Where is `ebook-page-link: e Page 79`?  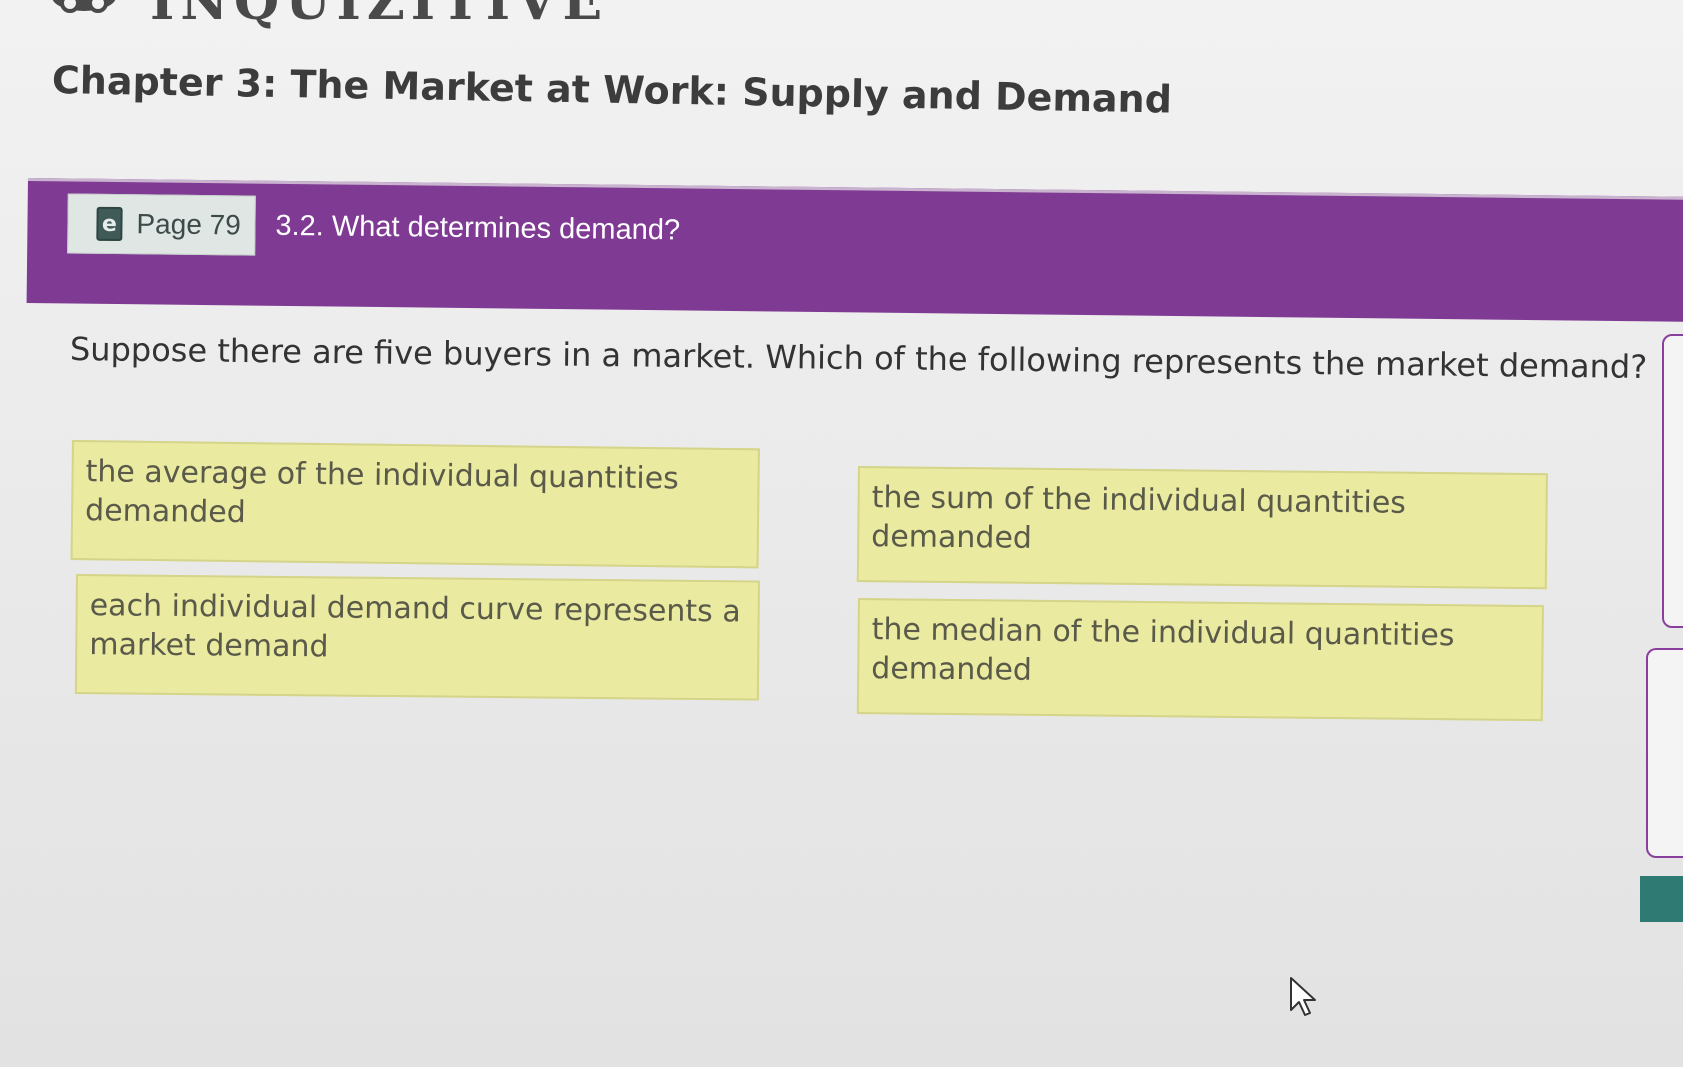
ebook-page-link: e Page 79 is located at coordinates (161, 224).